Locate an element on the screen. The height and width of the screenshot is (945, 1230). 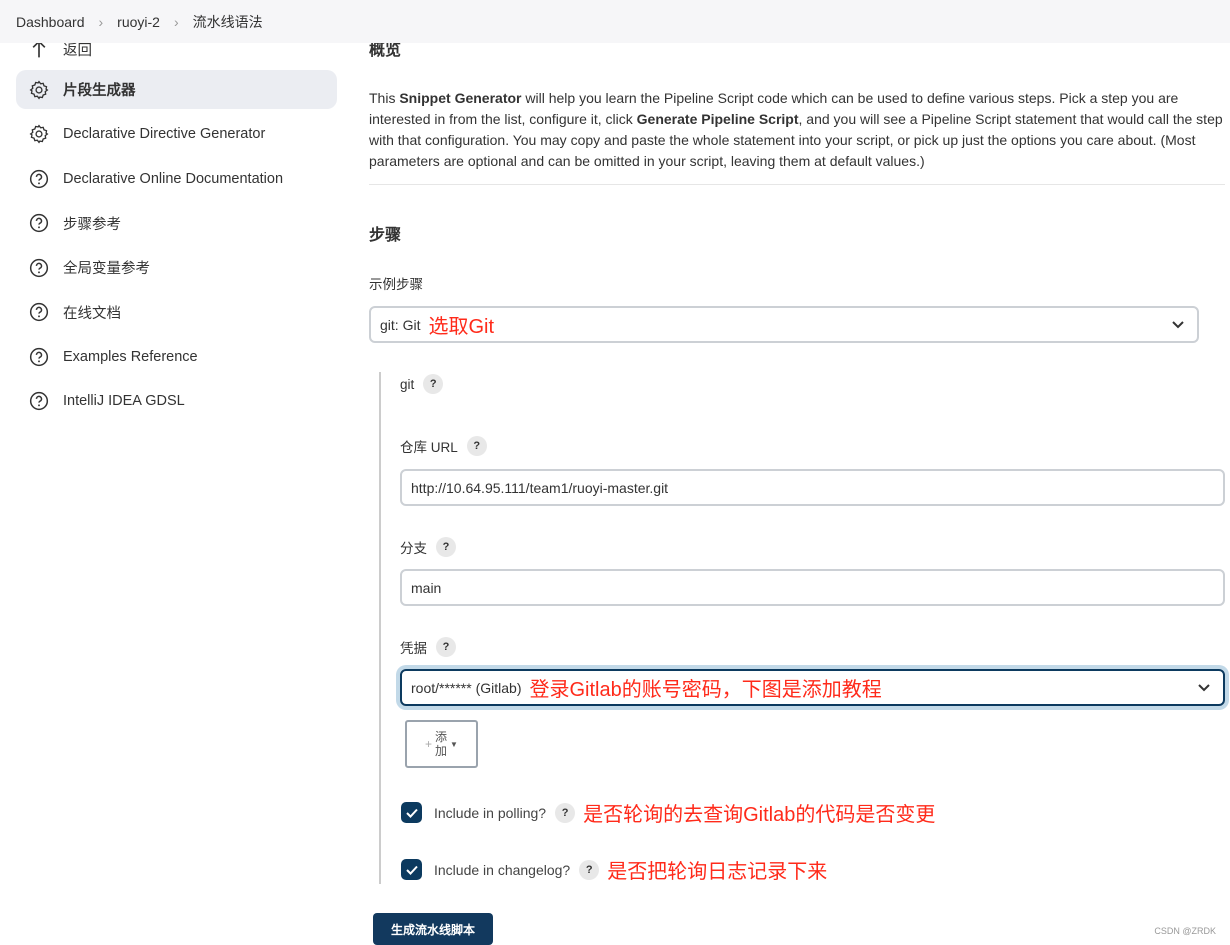
include-polling-checkbox is located at coordinates (411, 812).